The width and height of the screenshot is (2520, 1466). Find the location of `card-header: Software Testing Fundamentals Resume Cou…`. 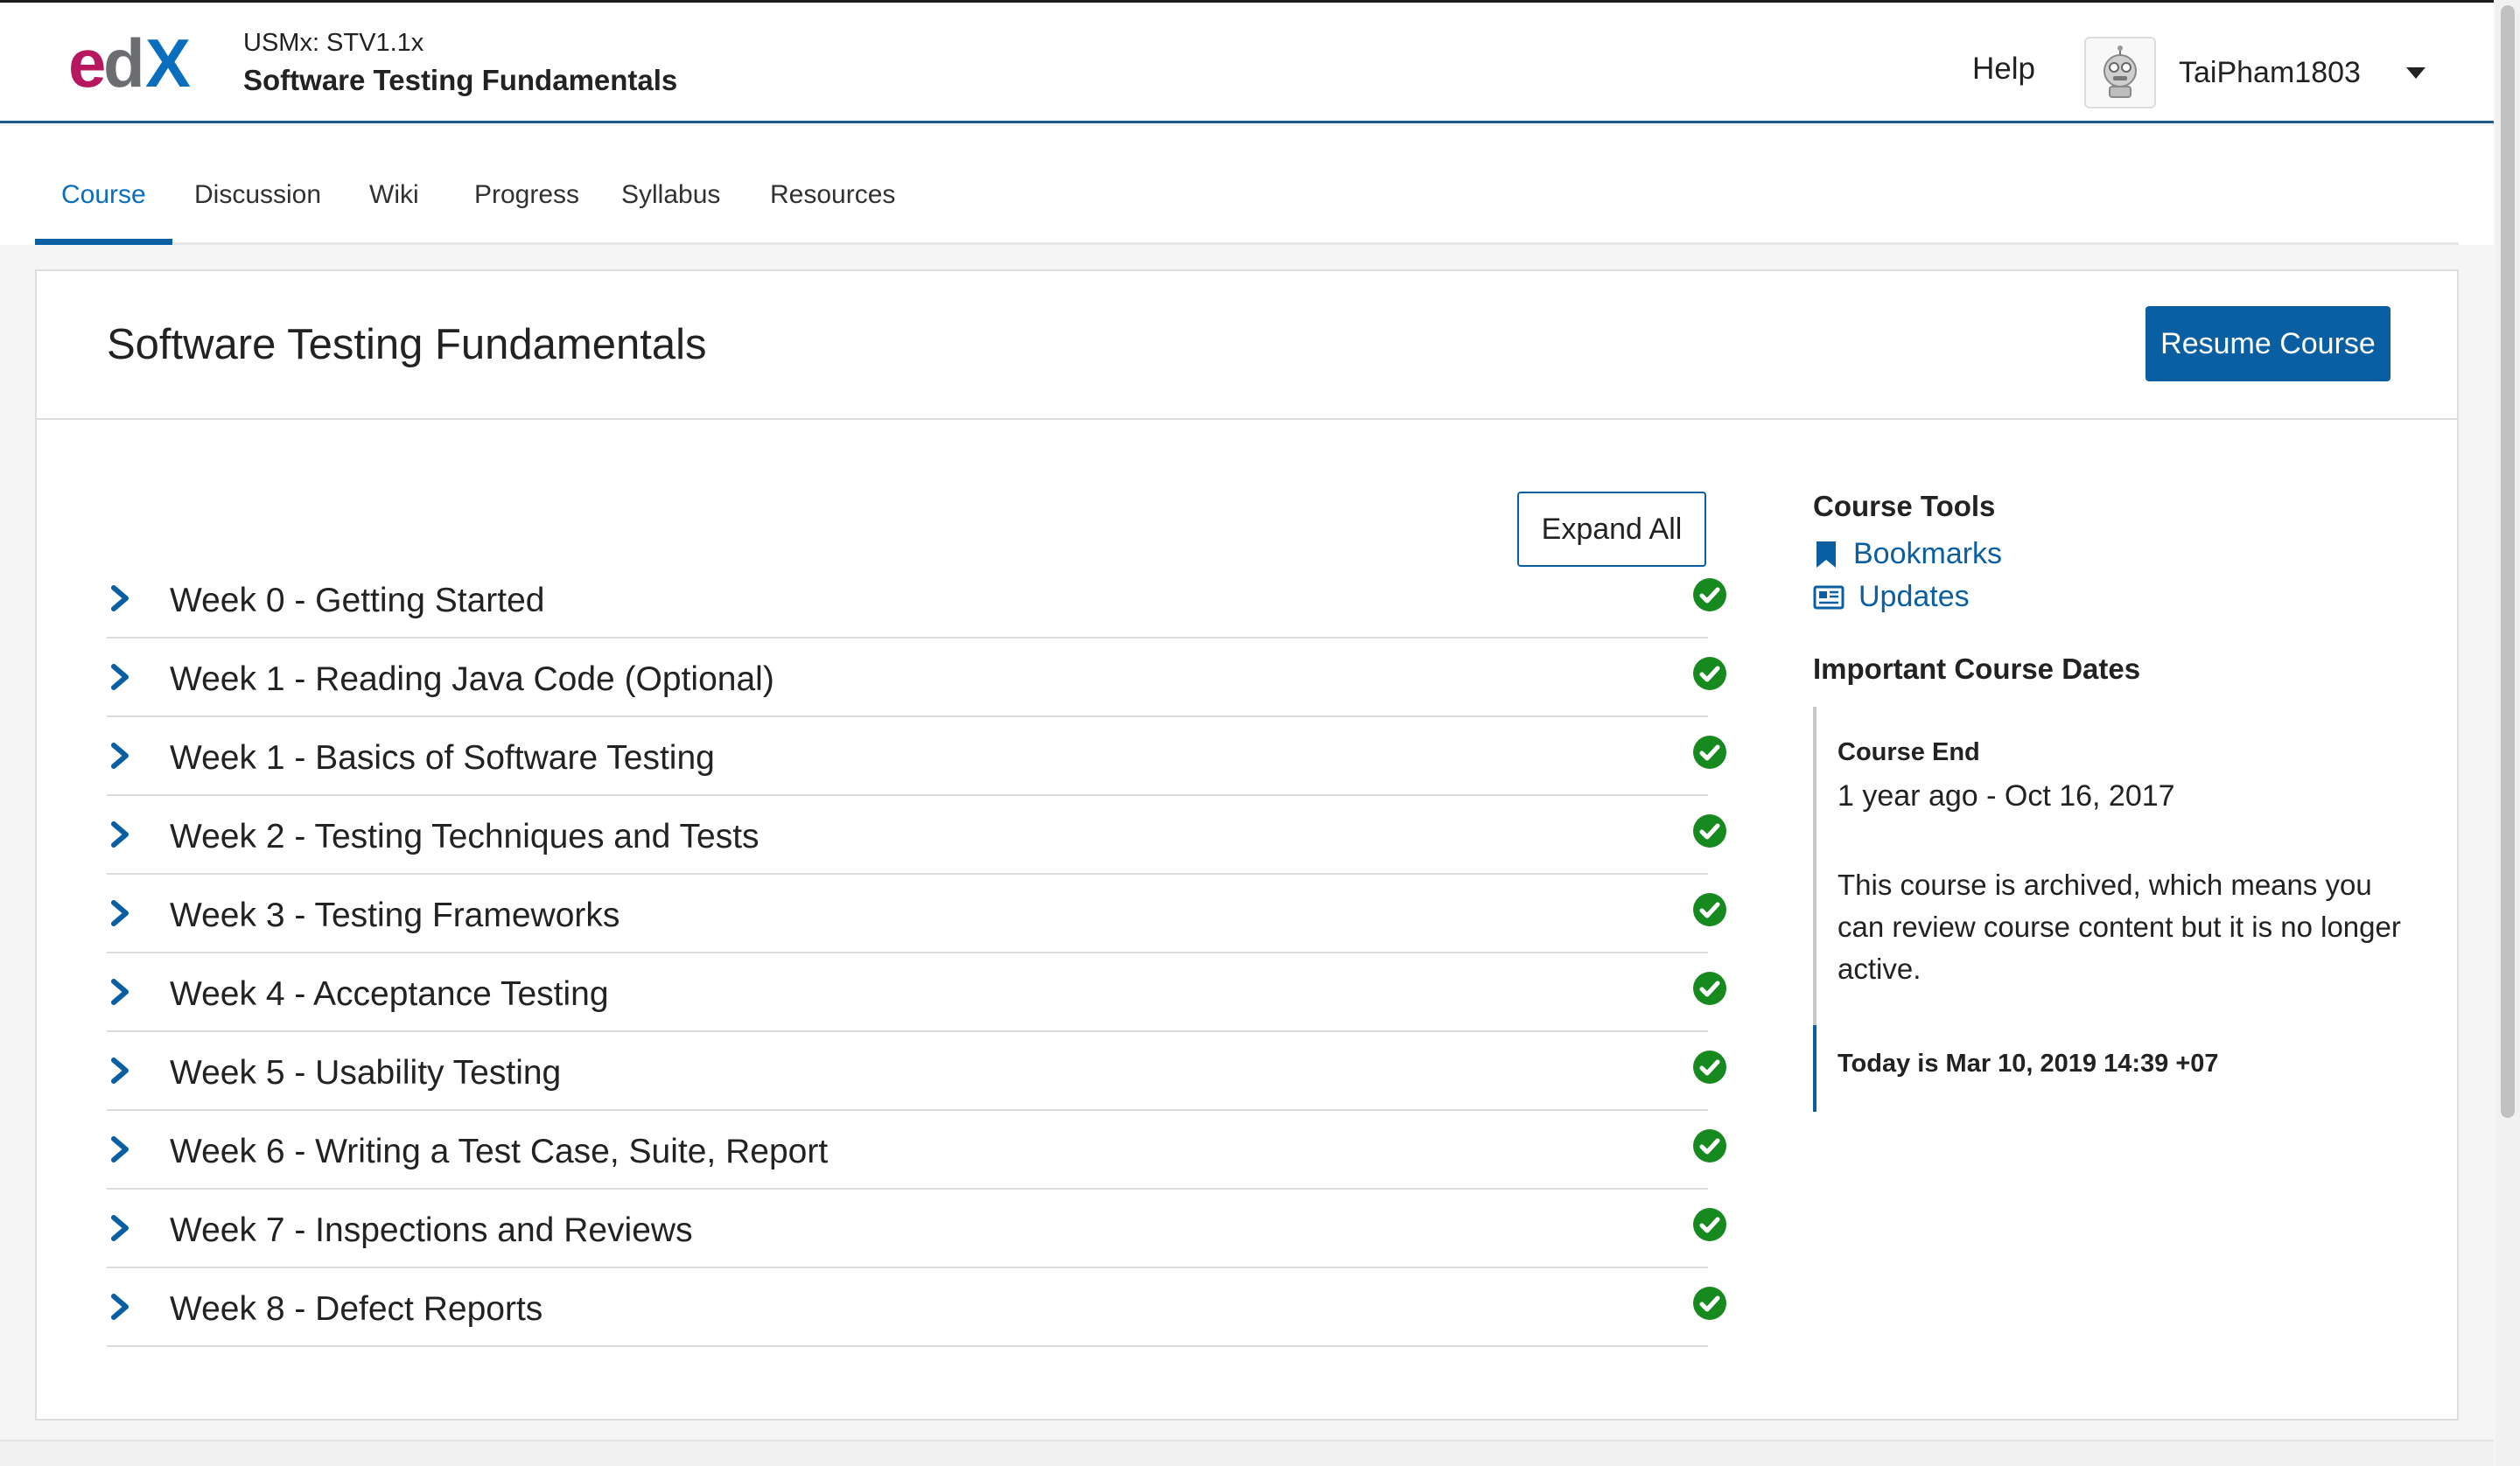

card-header: Software Testing Fundamentals Resume Cou… is located at coordinates (1247, 346).